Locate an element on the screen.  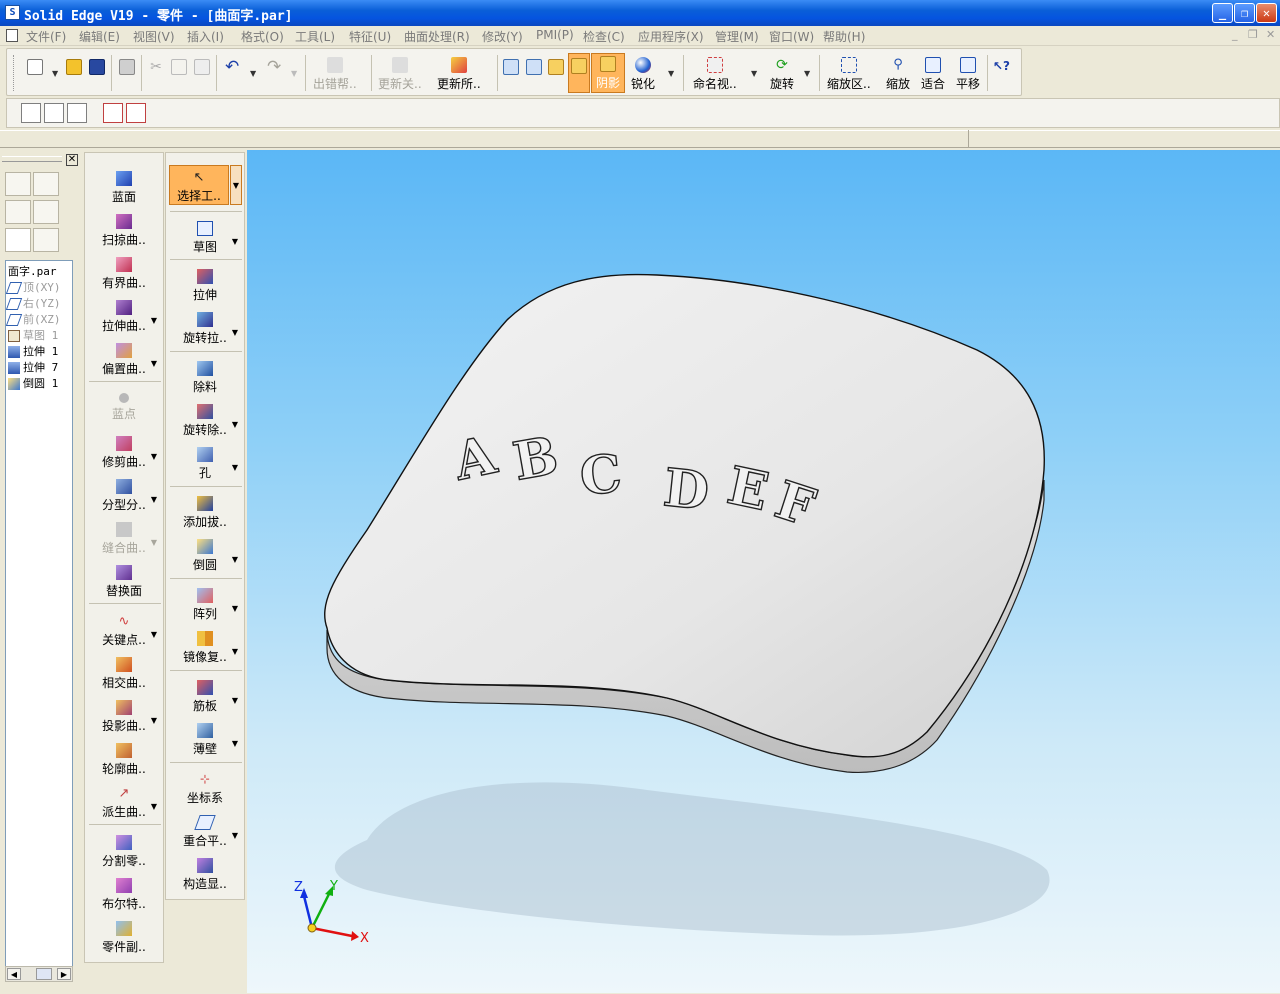
cutout-button: 除料 is located at coordinates (205, 378).